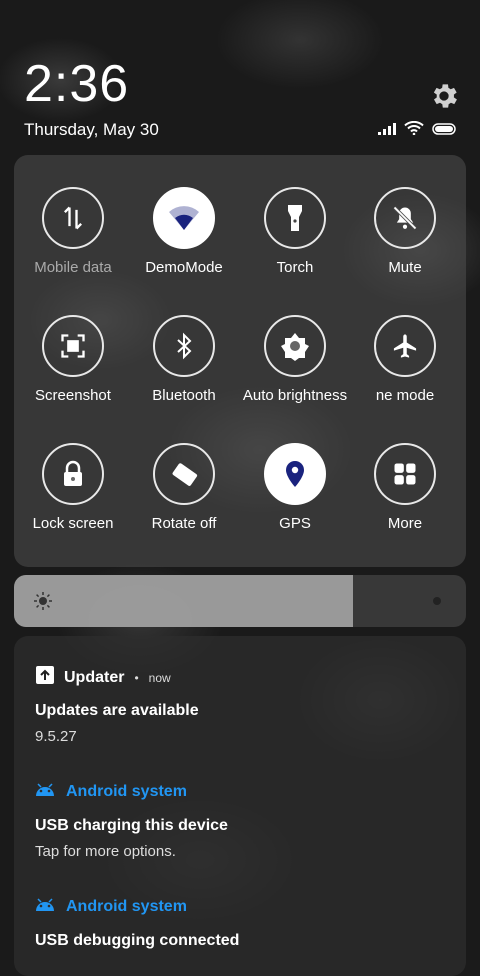  What do you see at coordinates (387, 131) in the screenshot?
I see `cell-signal-icon` at bounding box center [387, 131].